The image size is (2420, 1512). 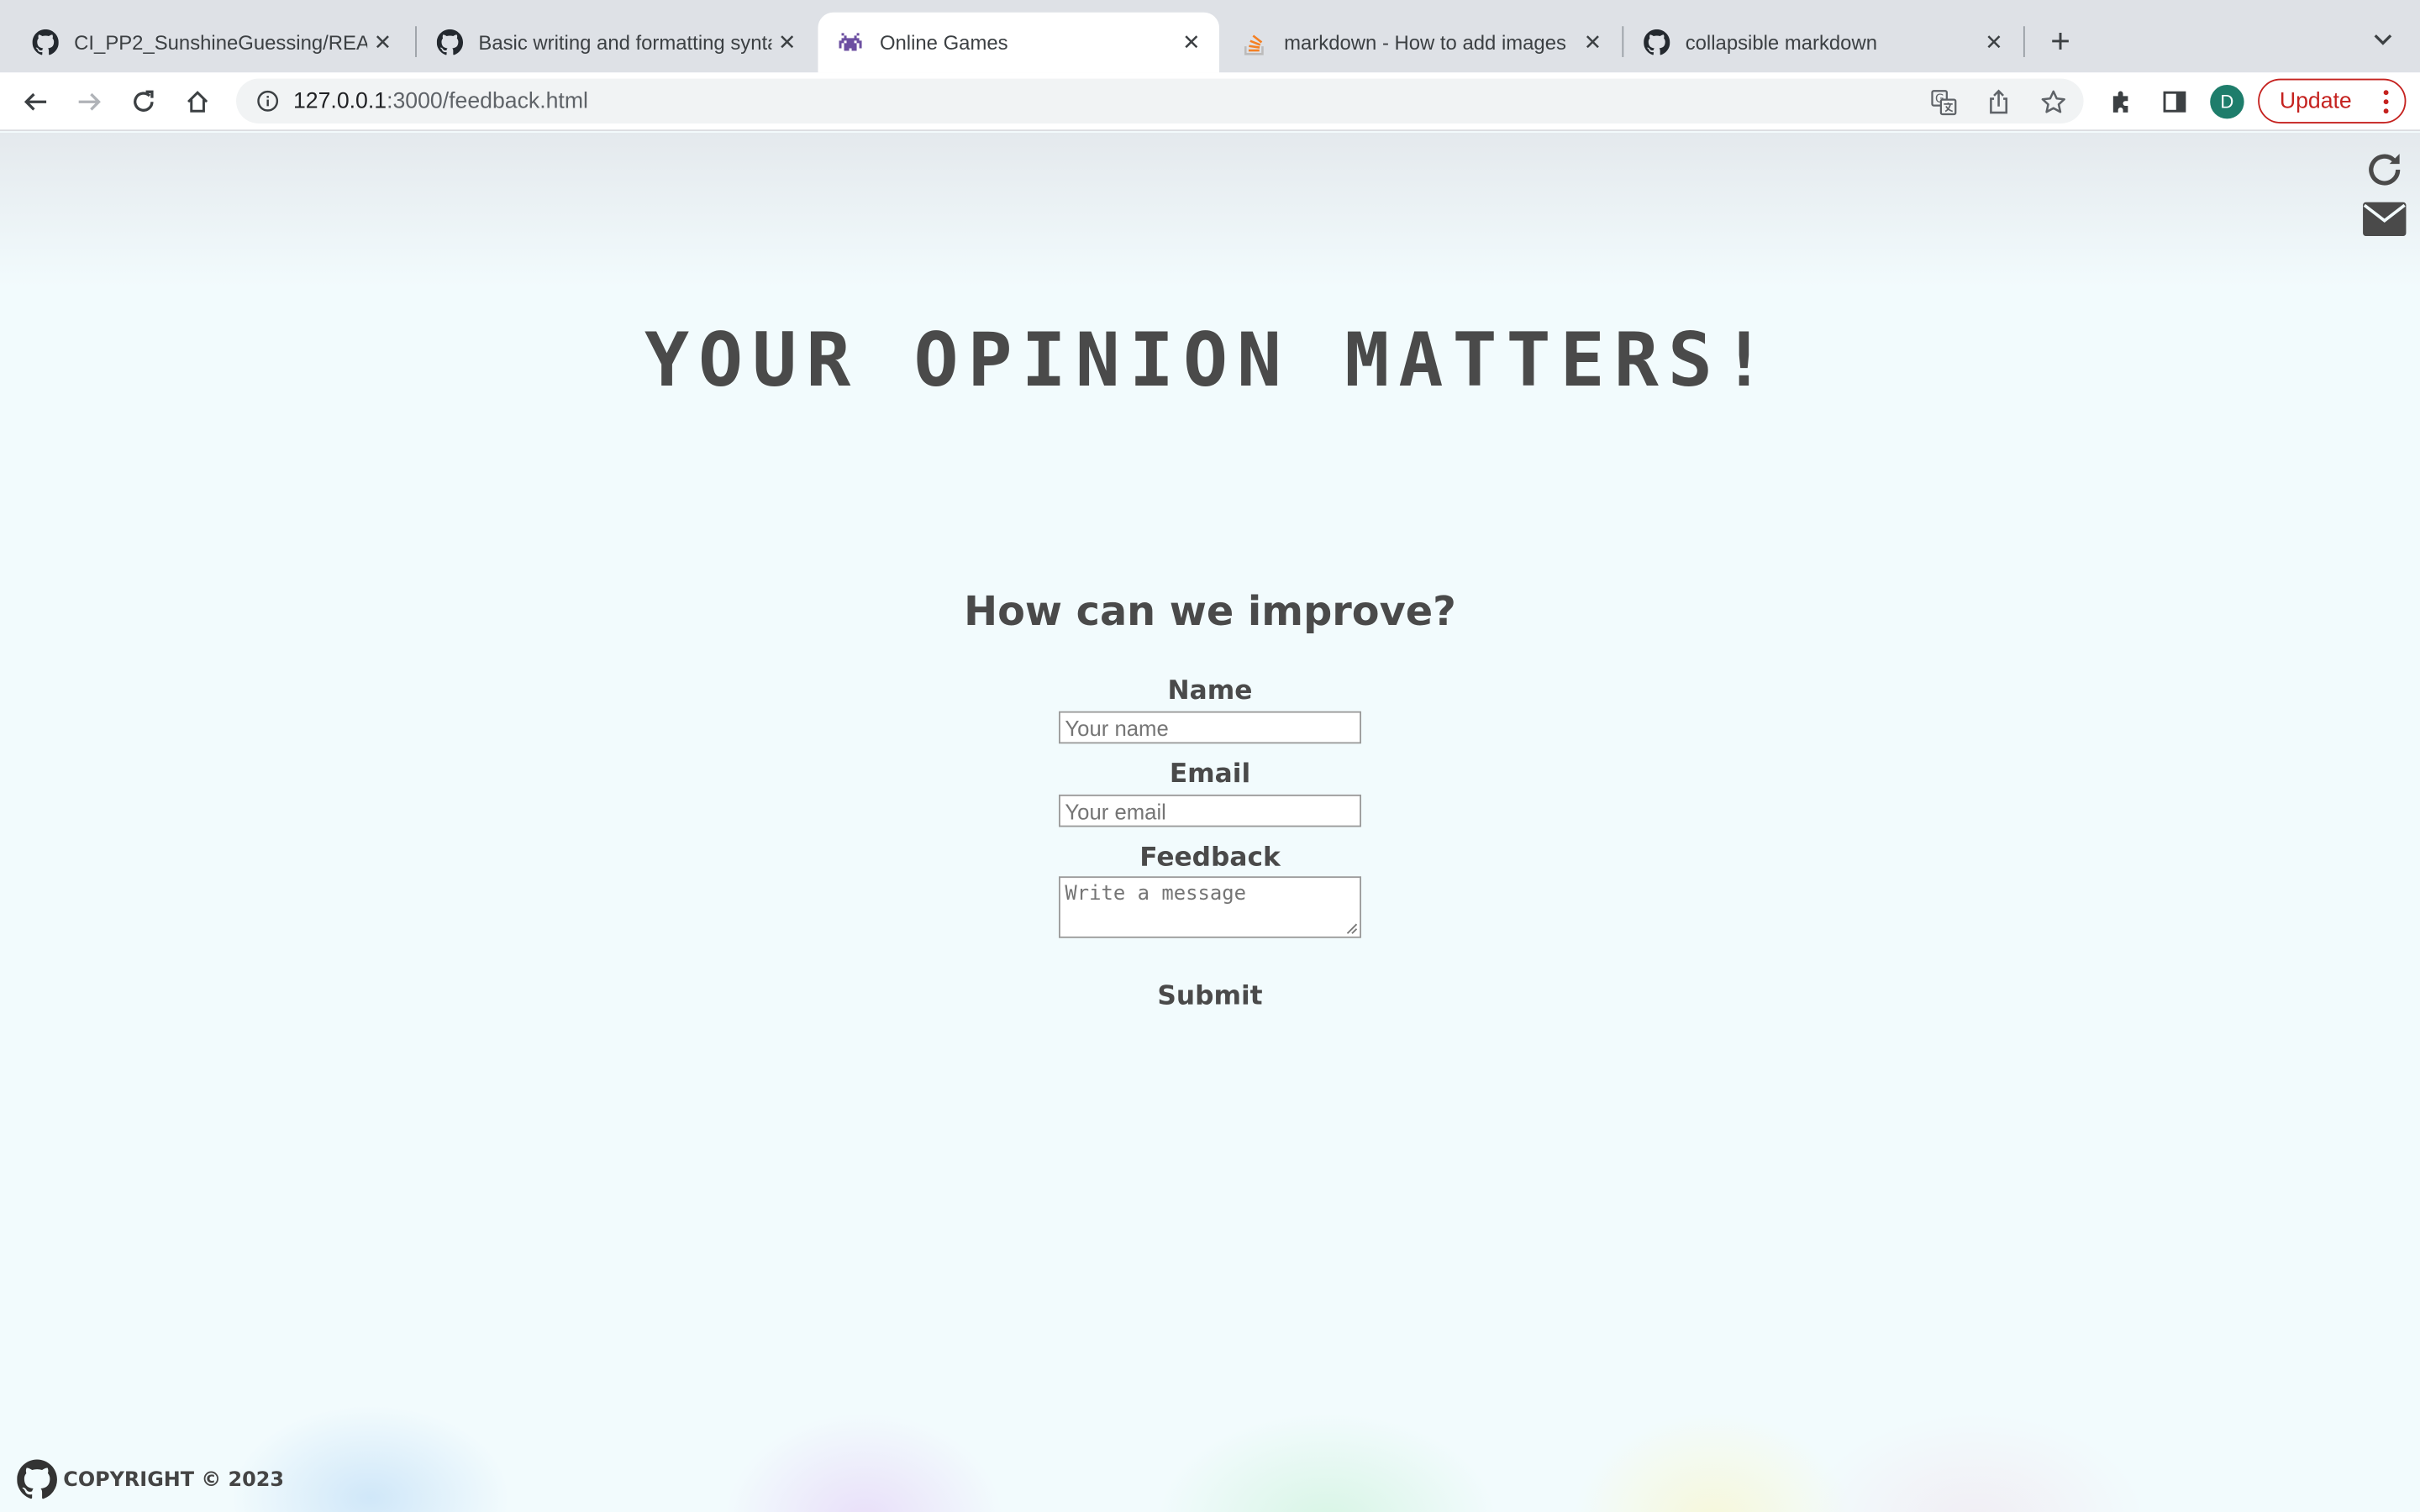 What do you see at coordinates (2315, 100) in the screenshot?
I see `update-label: Update` at bounding box center [2315, 100].